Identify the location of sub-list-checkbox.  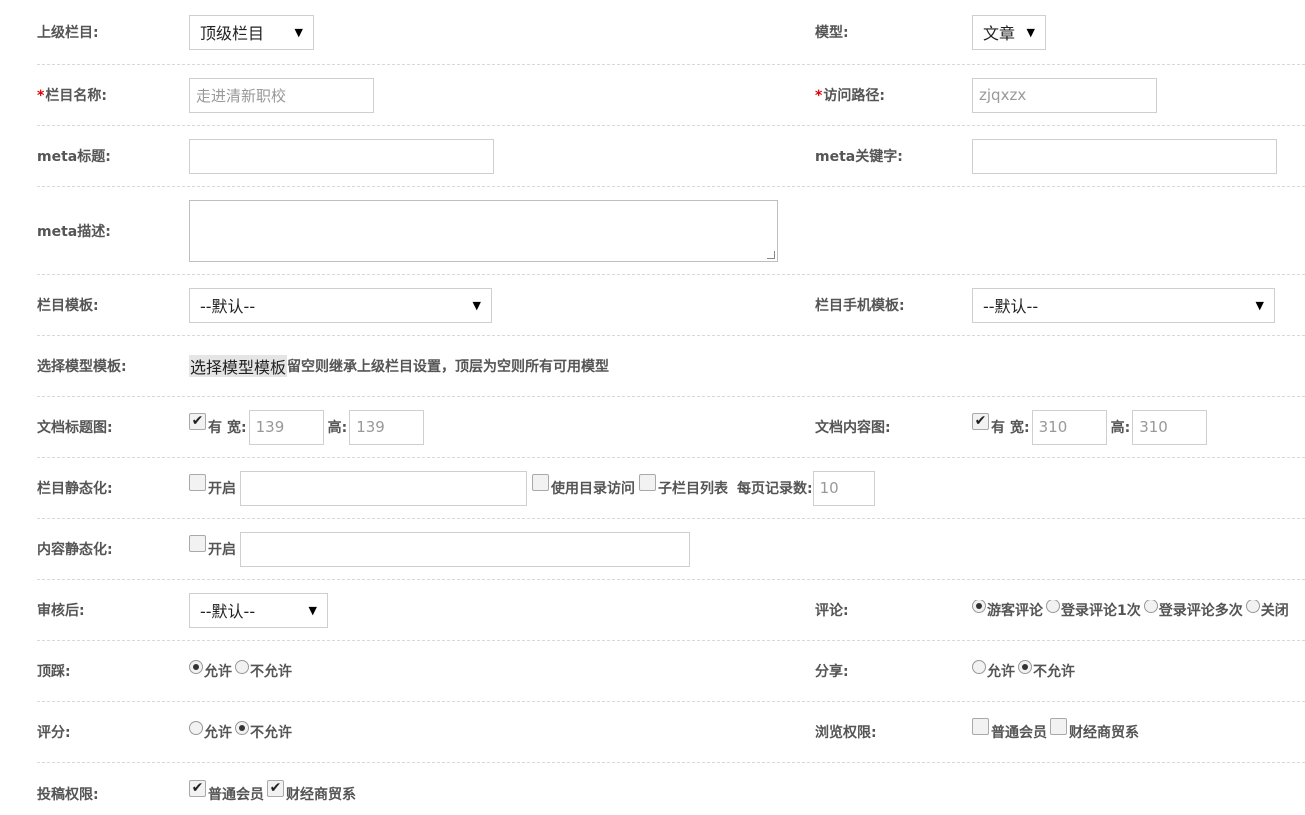
(647, 482).